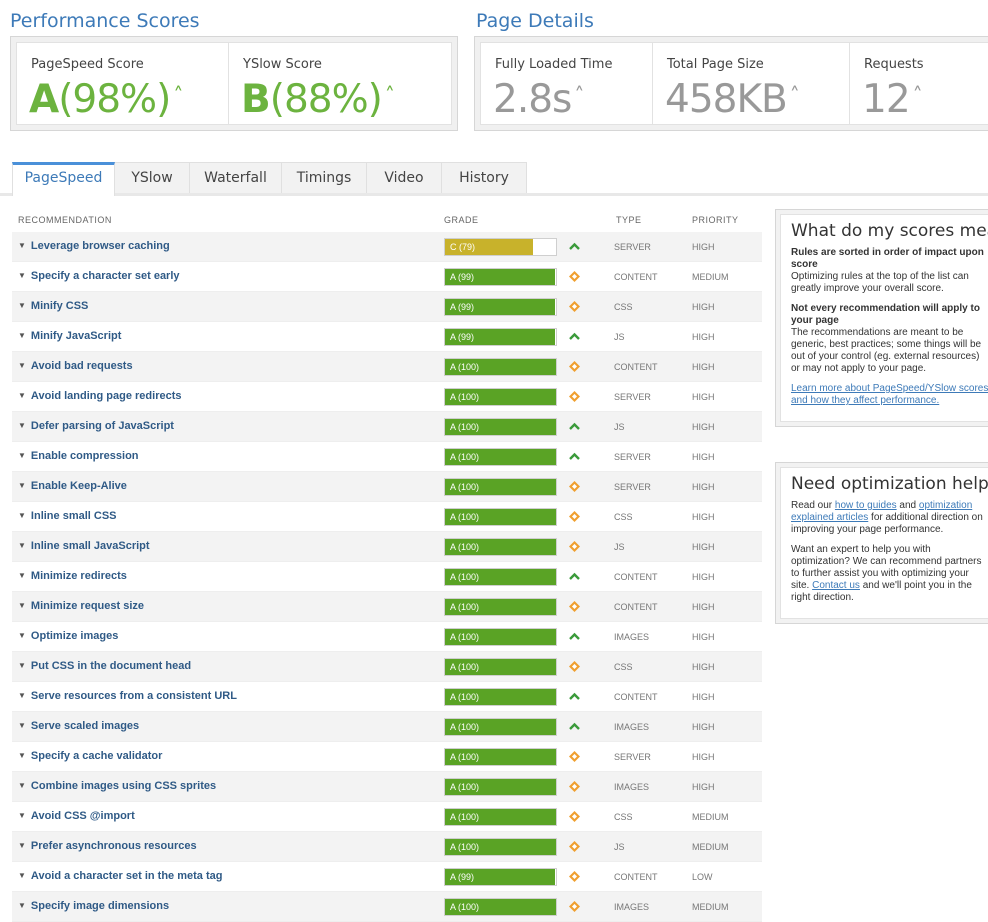 The height and width of the screenshot is (922, 988). What do you see at coordinates (63, 179) in the screenshot?
I see `tab-pagespeed: PageSpeed` at bounding box center [63, 179].